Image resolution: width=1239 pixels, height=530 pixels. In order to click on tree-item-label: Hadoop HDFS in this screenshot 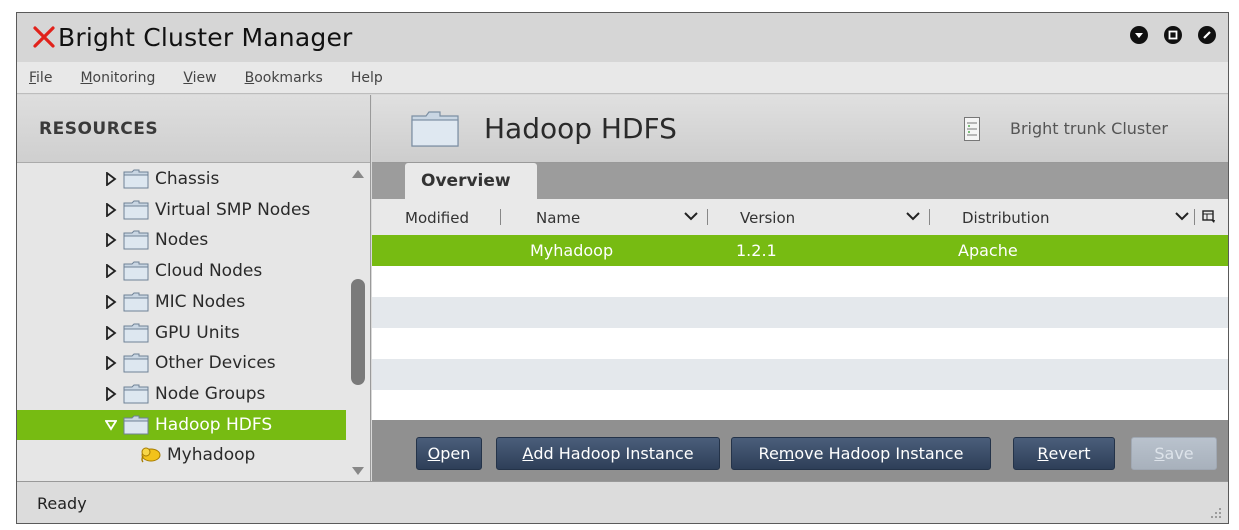, I will do `click(214, 424)`.